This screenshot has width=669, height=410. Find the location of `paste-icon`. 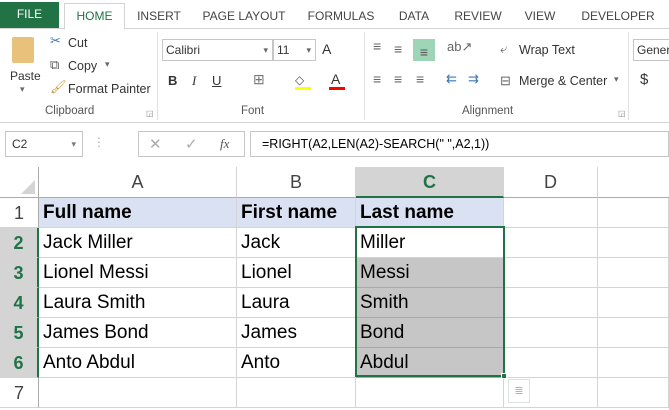

paste-icon is located at coordinates (23, 50).